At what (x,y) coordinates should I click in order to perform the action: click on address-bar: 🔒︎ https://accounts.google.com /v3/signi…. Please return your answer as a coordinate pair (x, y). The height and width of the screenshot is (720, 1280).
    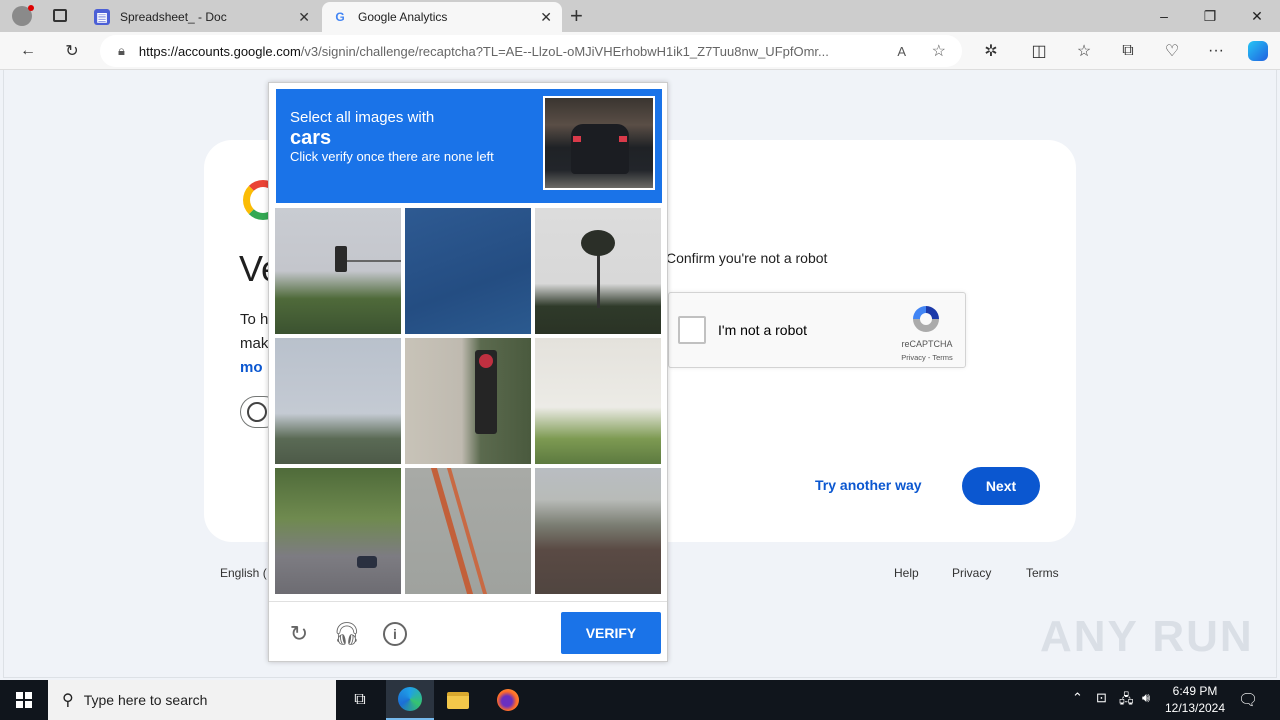
    Looking at the image, I should click on (531, 51).